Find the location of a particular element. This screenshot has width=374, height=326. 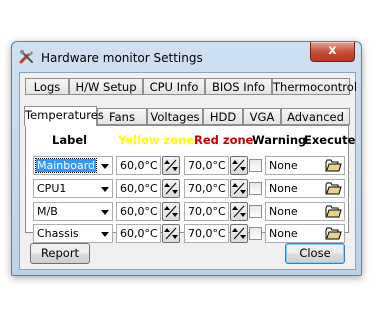

header-yellow-zone: Yellow zone is located at coordinates (156, 140).